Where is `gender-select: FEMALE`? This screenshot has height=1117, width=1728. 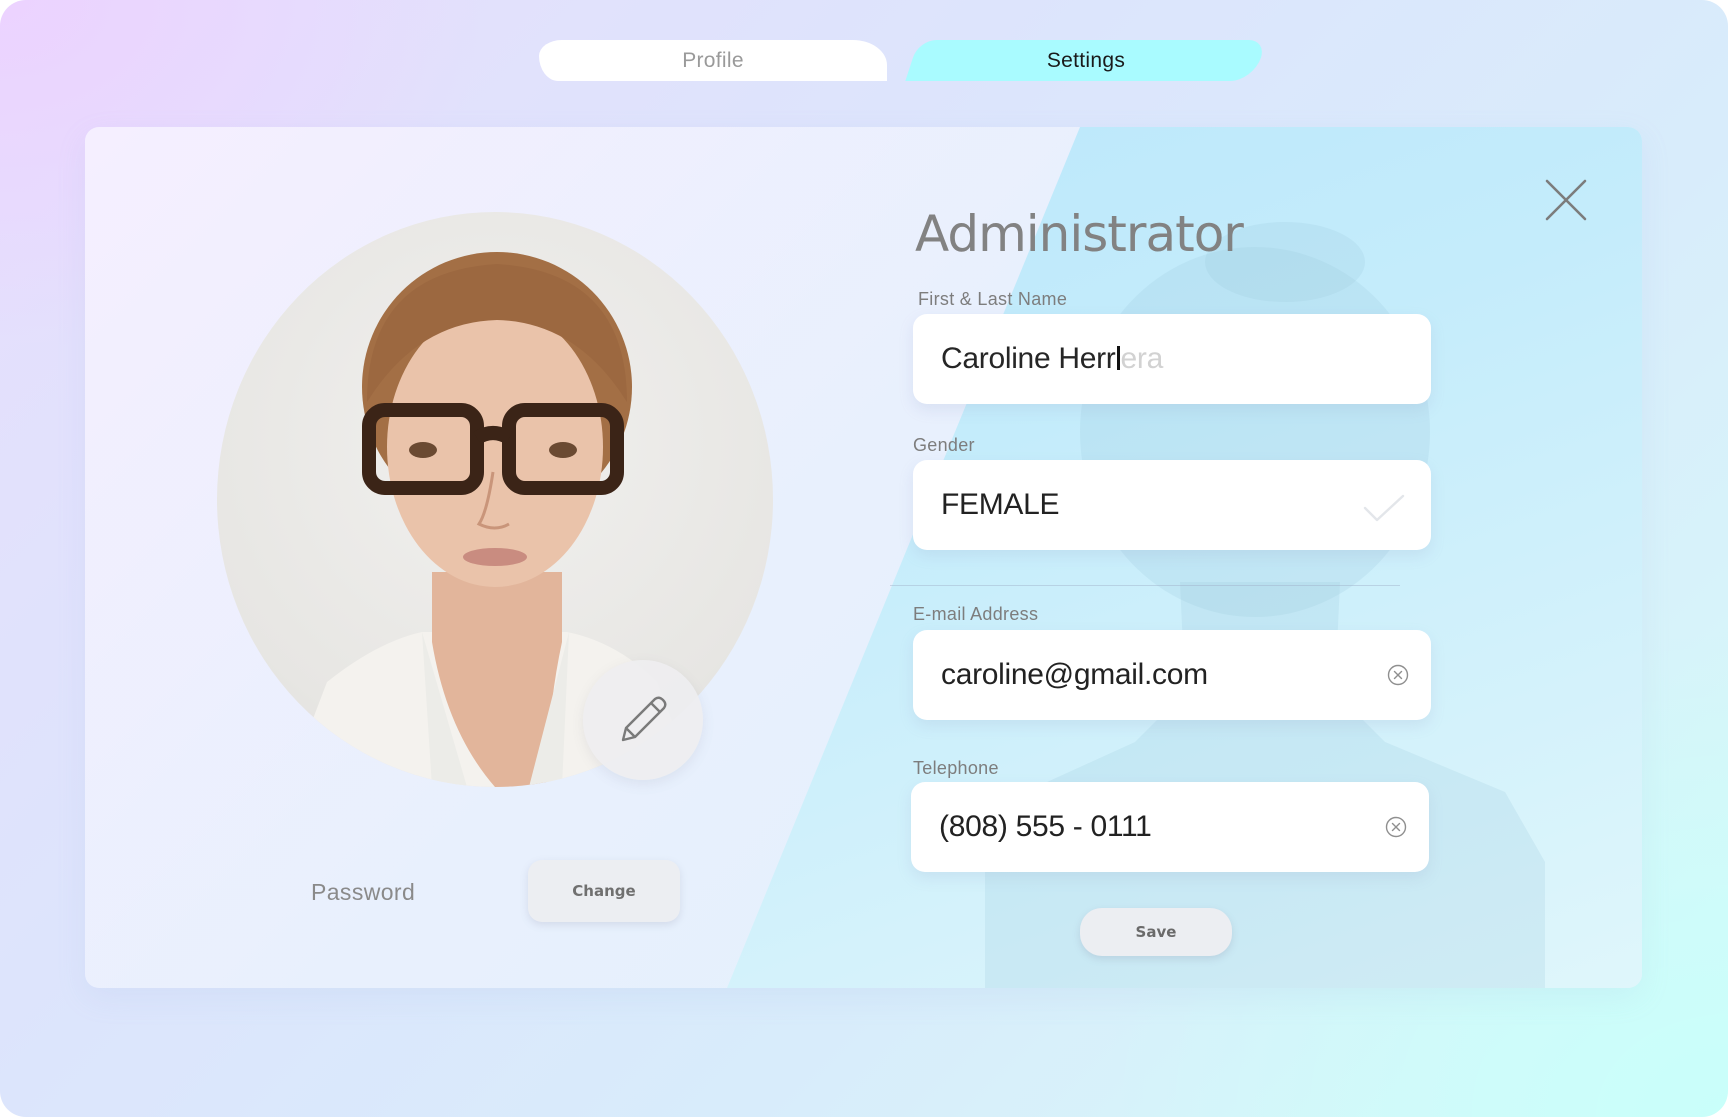 gender-select: FEMALE is located at coordinates (1172, 505).